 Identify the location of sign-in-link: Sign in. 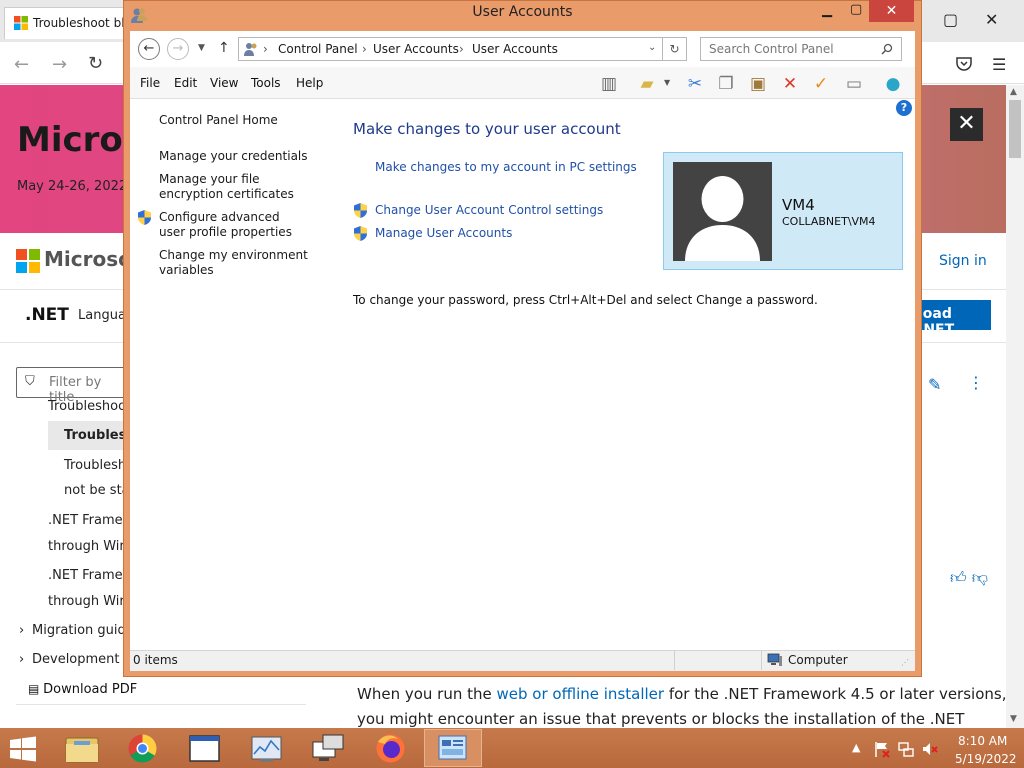
(963, 261).